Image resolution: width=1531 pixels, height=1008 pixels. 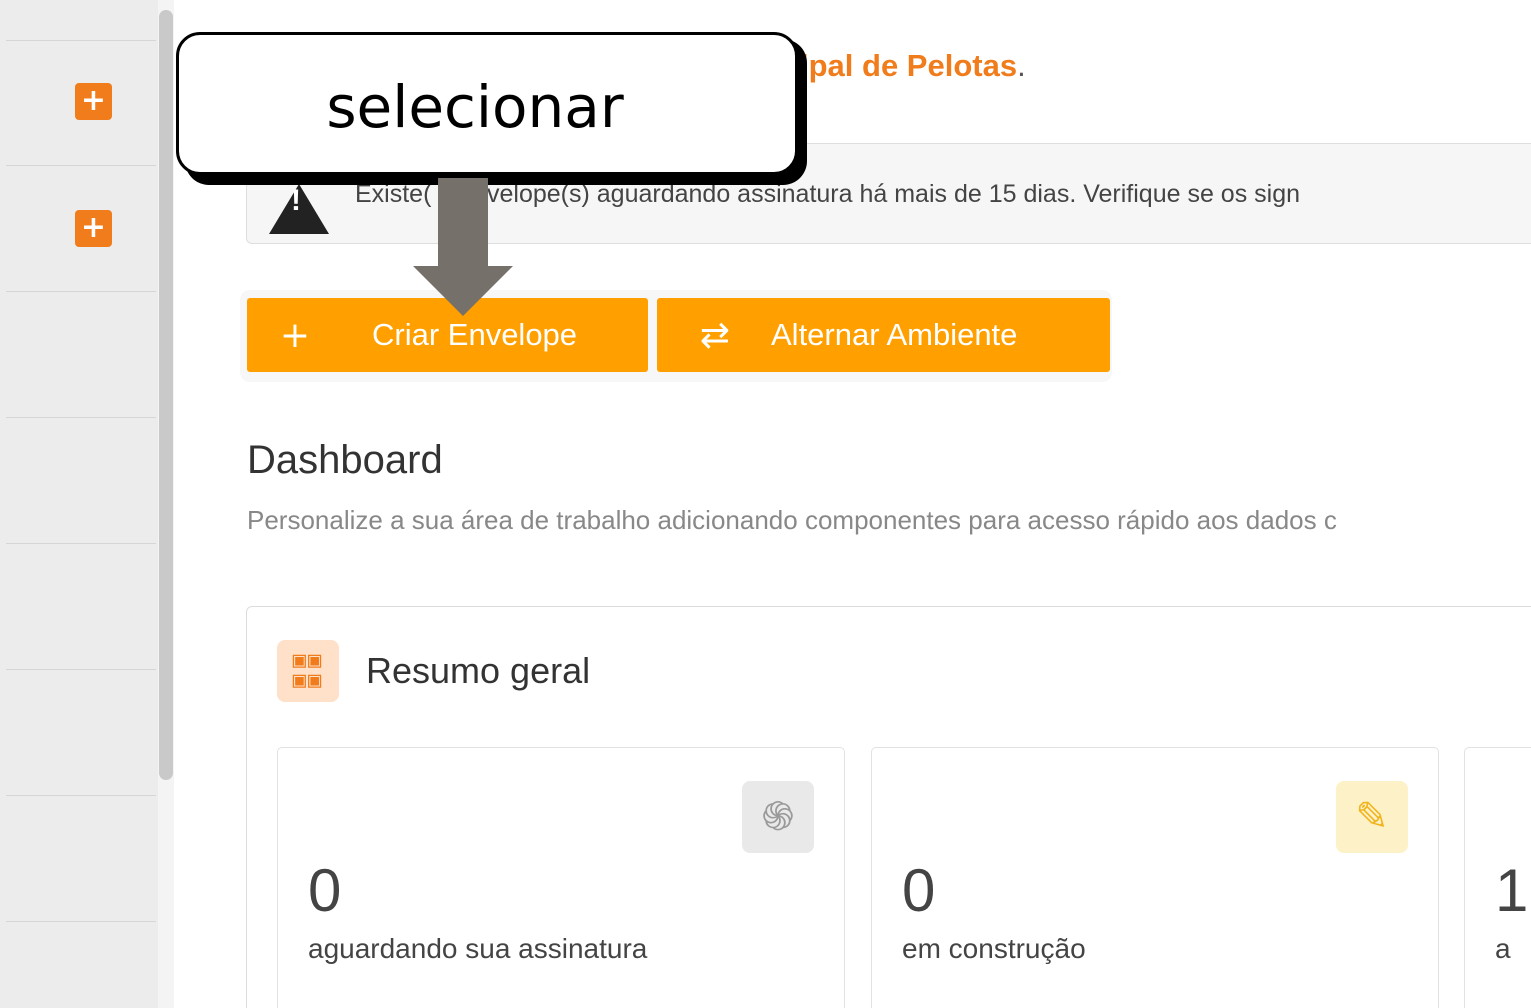 I want to click on callout-arrow-shaft, so click(x=463, y=223).